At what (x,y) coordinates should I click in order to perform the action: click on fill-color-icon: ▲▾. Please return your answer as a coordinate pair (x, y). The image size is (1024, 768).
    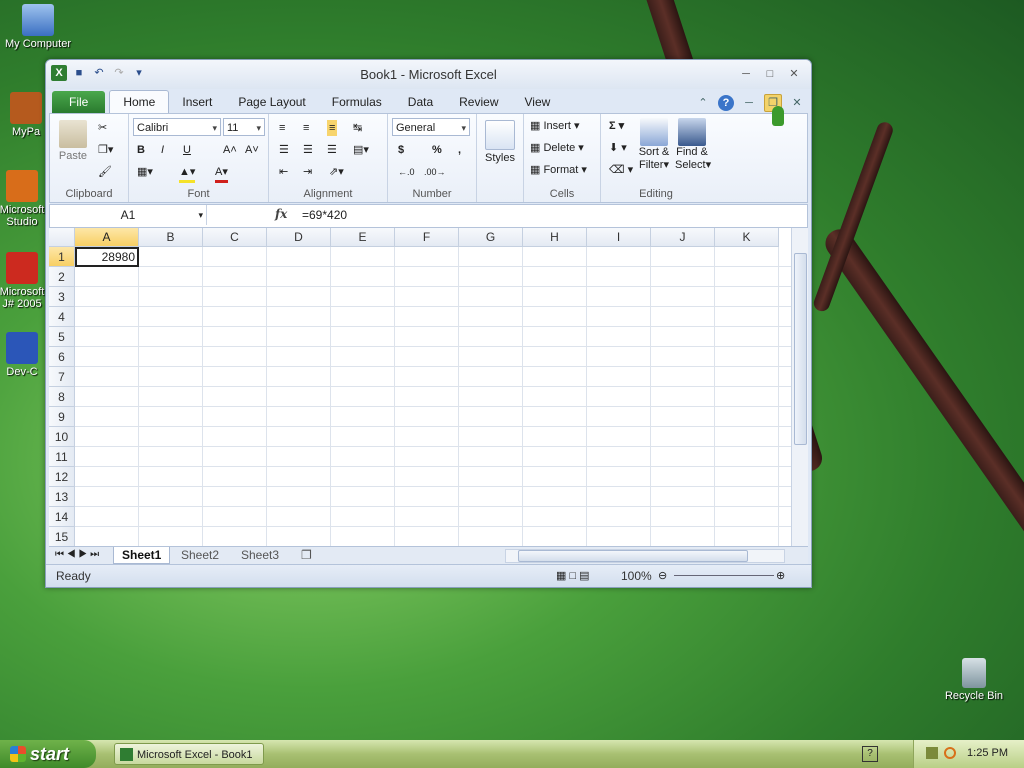
    Looking at the image, I should click on (187, 173).